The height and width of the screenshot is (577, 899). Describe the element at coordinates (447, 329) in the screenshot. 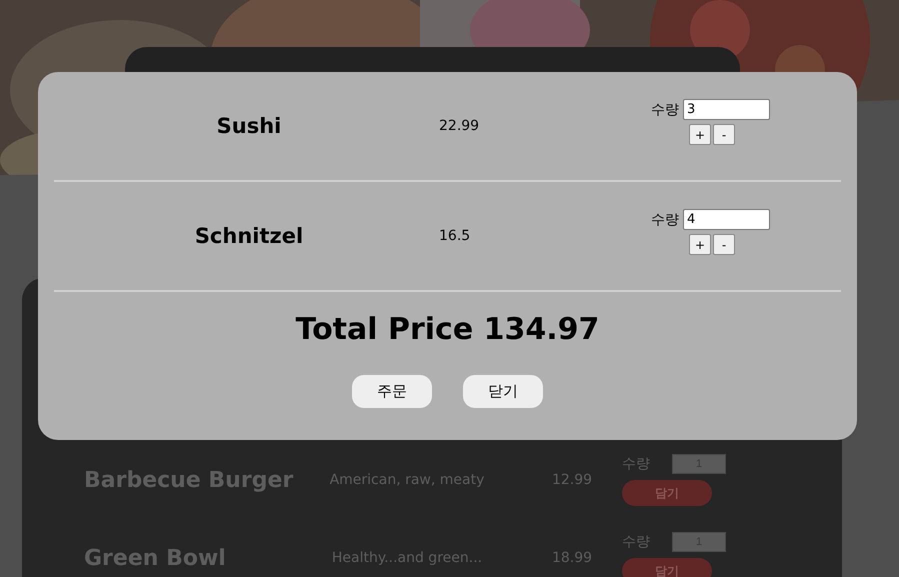

I see `total-price: Total Price 134.97` at that location.